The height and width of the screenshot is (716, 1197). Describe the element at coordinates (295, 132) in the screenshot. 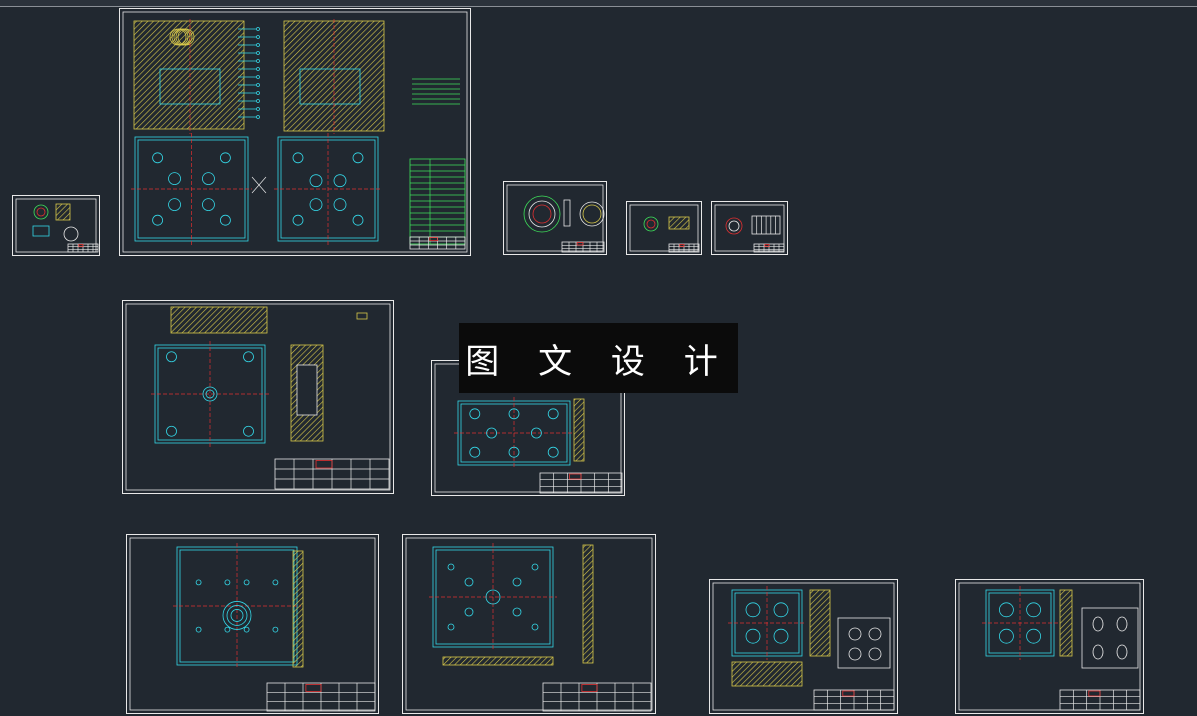

I see `drawing-sheet-mold-assembly` at that location.